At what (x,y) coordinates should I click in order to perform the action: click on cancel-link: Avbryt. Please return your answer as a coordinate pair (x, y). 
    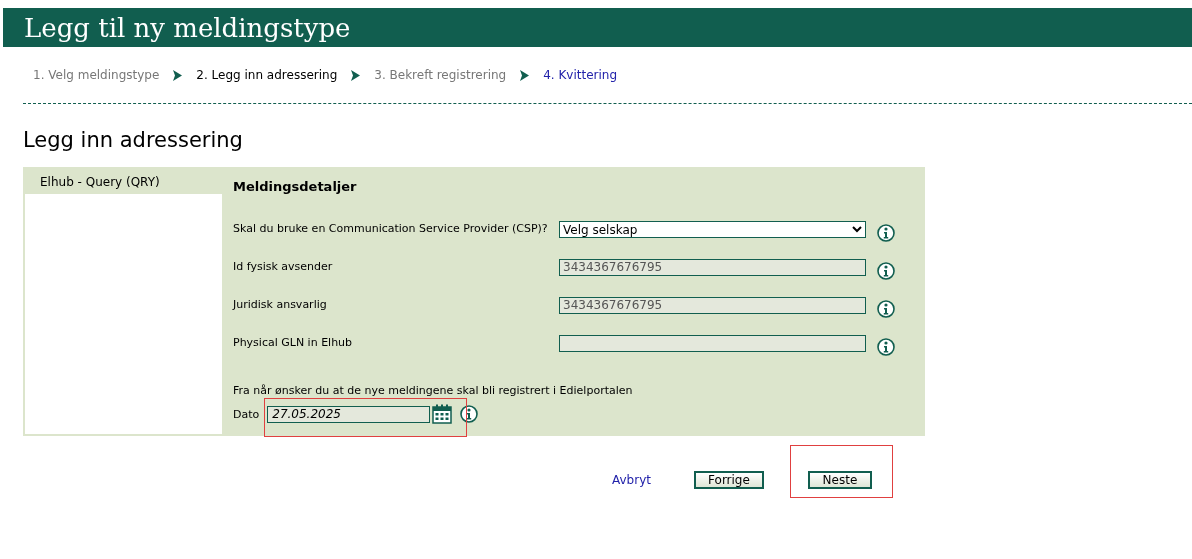
    Looking at the image, I should click on (631, 480).